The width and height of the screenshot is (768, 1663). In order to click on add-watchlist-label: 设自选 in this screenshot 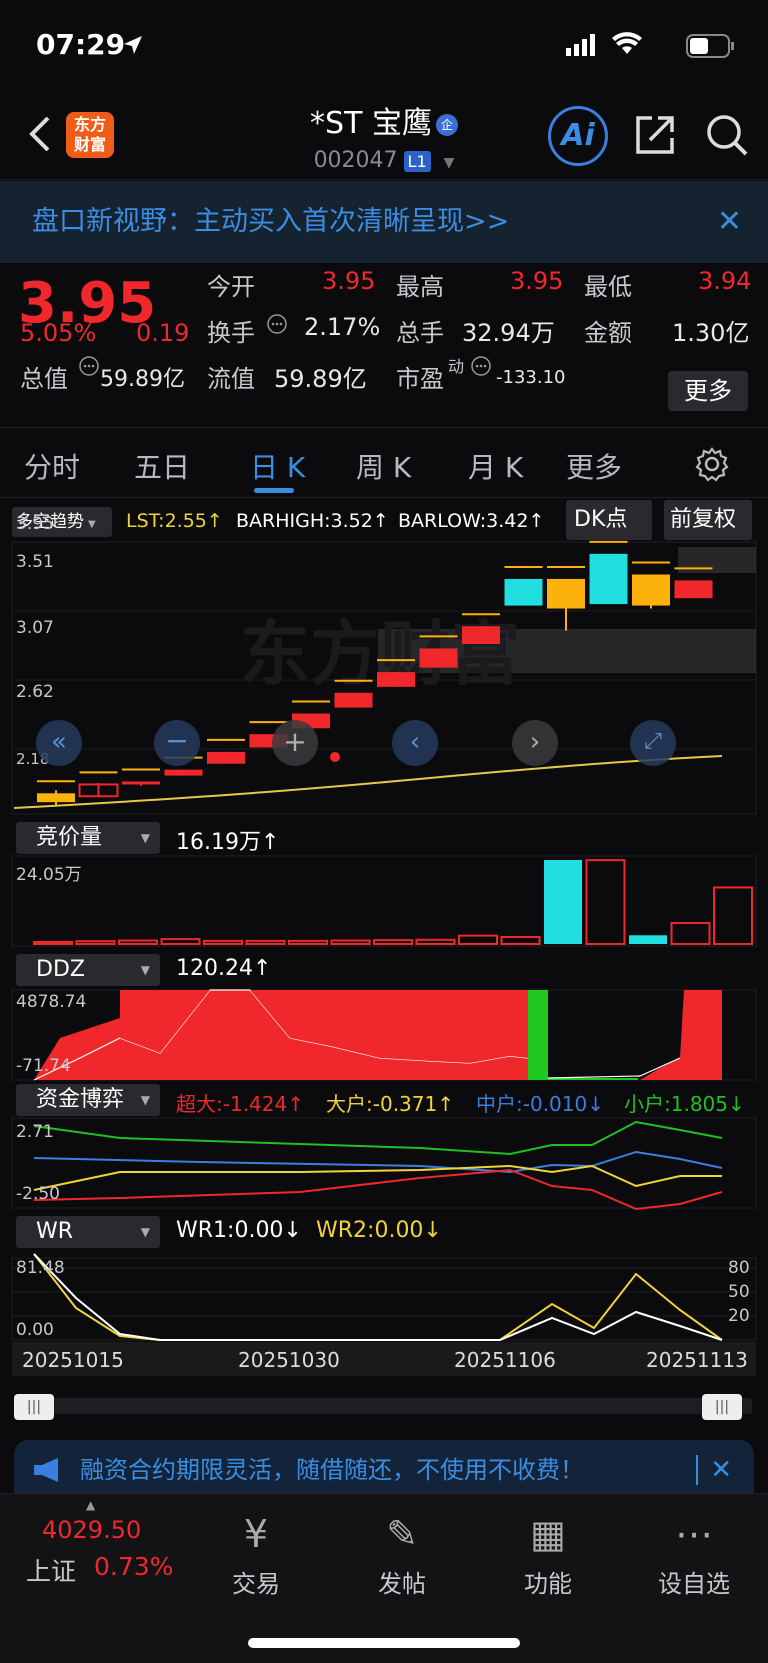, I will do `click(694, 1584)`.